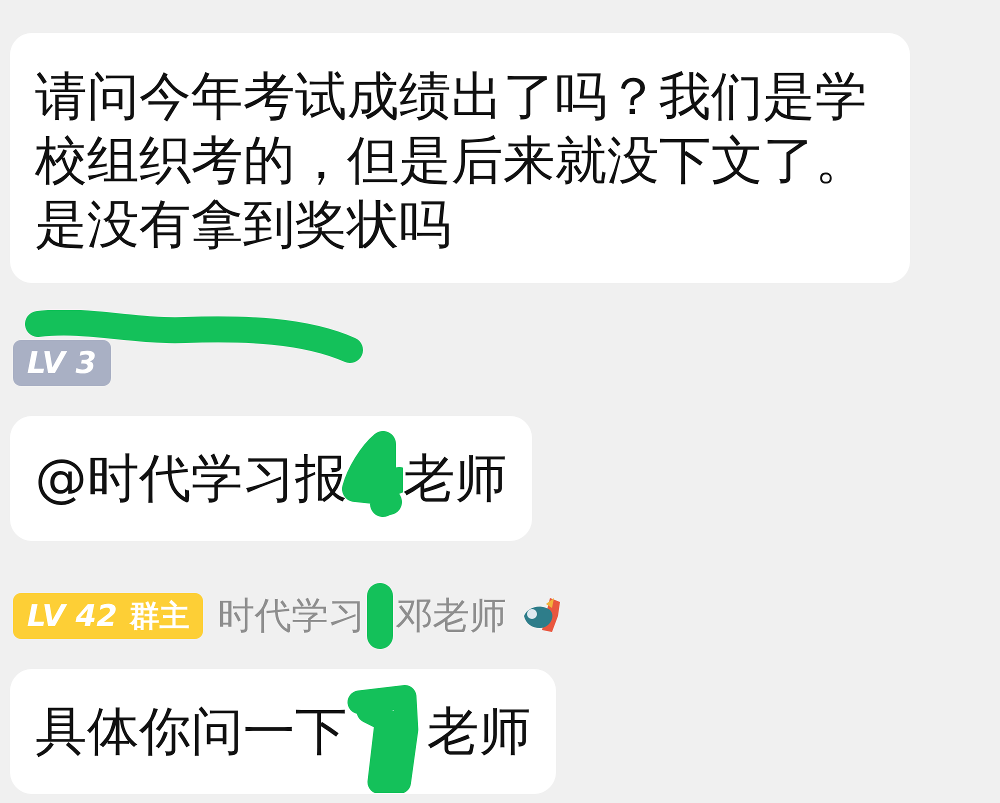  I want to click on scribble-drawing, so click(380, 616).